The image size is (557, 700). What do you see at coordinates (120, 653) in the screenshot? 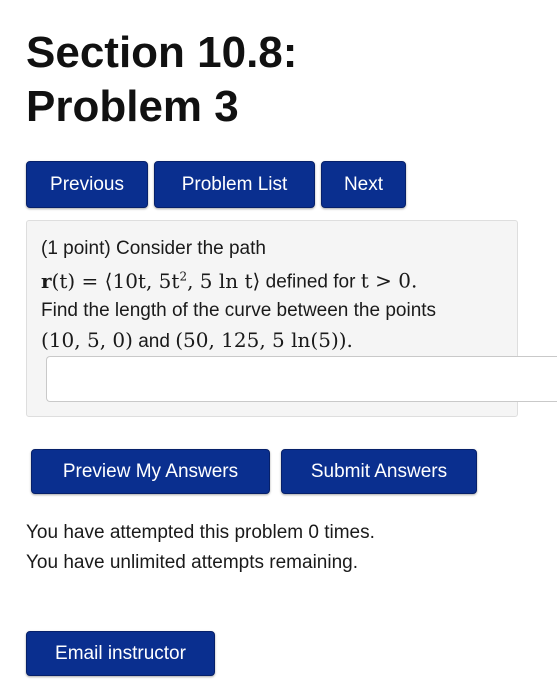
I see `email-instructor-button: Email instructor` at bounding box center [120, 653].